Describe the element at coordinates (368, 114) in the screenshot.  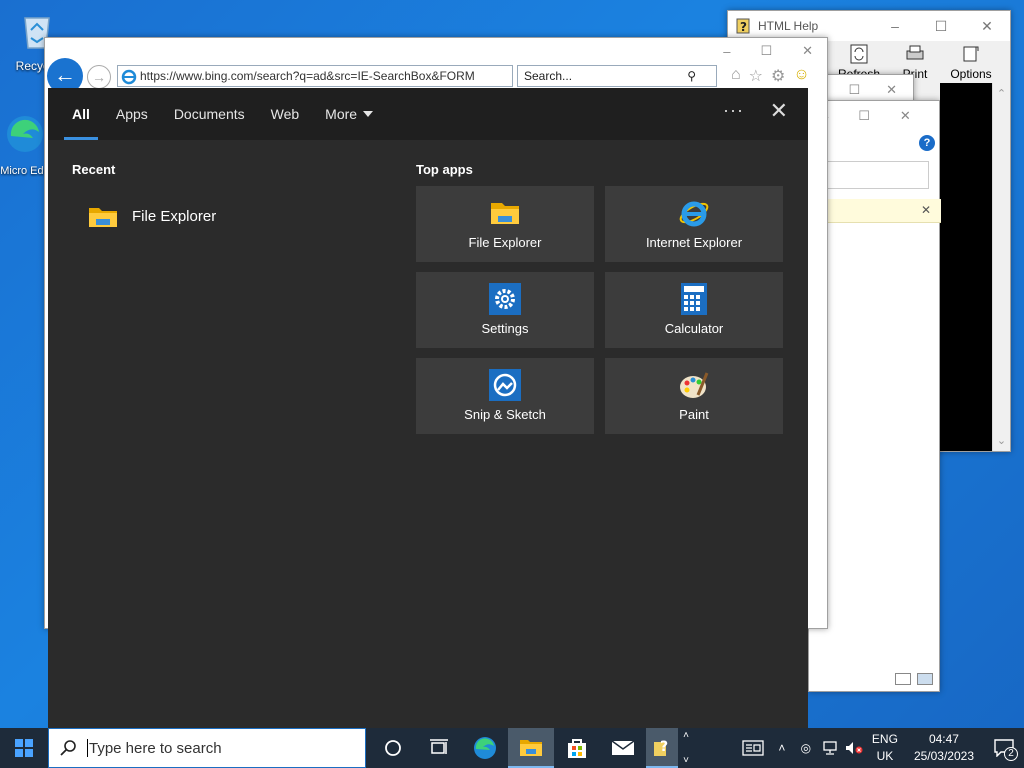
I see `chevron-down-icon` at that location.